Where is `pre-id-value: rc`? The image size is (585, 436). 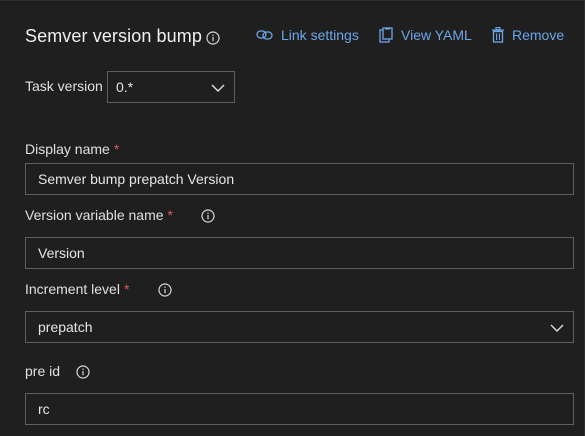 pre-id-value: rc is located at coordinates (44, 409).